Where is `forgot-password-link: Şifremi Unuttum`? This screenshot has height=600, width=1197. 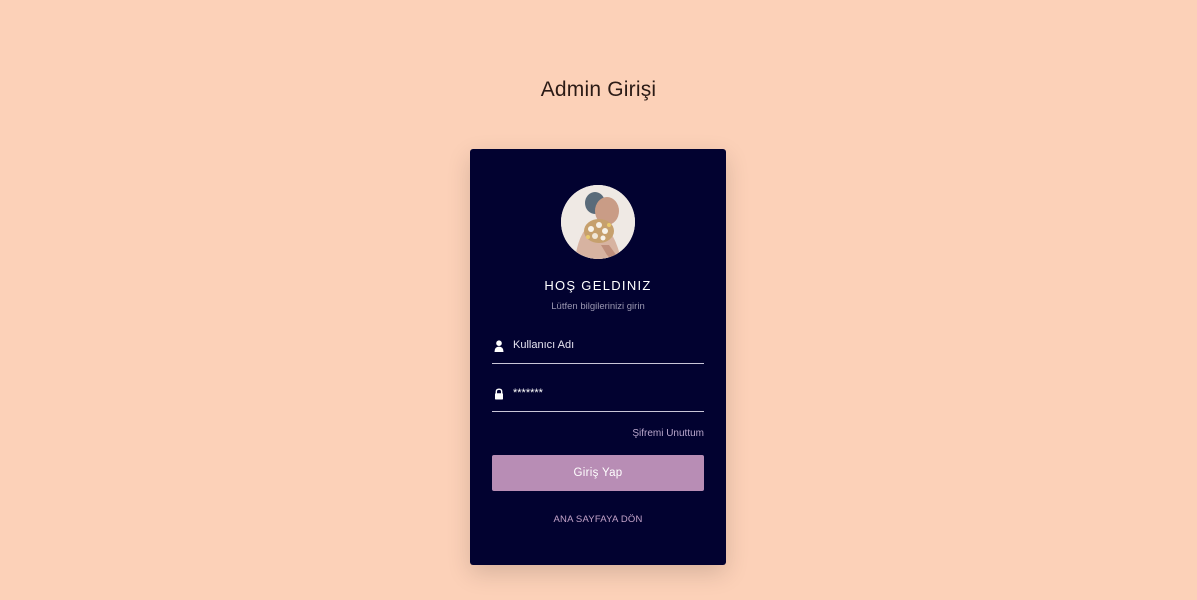 forgot-password-link: Şifremi Unuttum is located at coordinates (668, 433).